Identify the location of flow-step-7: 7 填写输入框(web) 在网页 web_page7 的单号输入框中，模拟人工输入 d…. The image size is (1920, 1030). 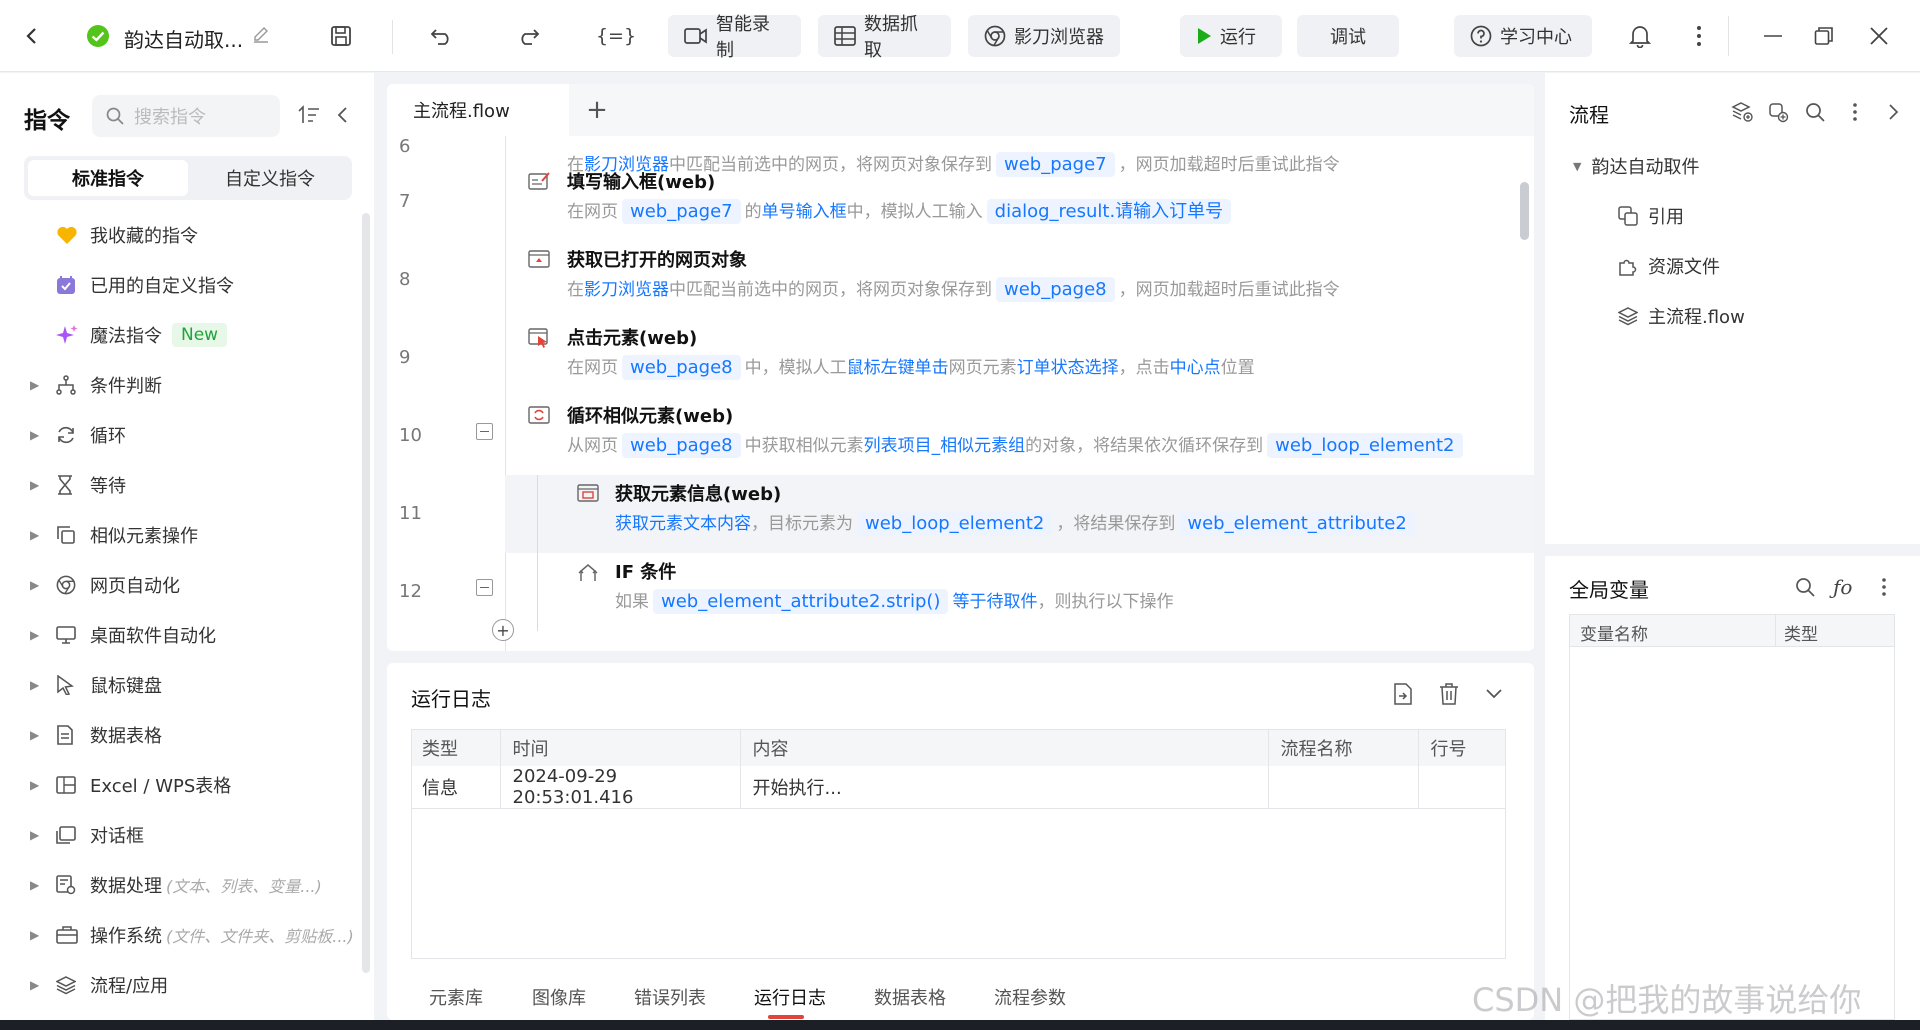
(960, 202).